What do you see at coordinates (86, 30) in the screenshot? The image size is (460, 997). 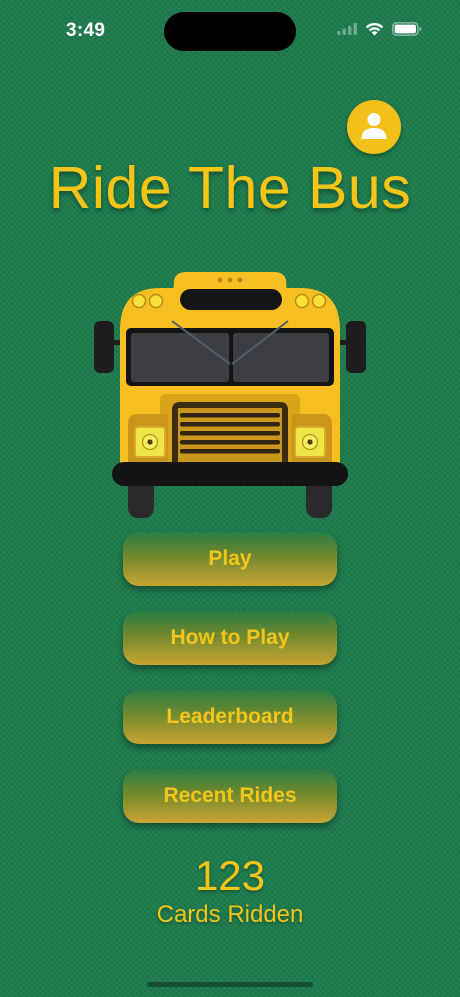 I see `status-time: 3:49` at bounding box center [86, 30].